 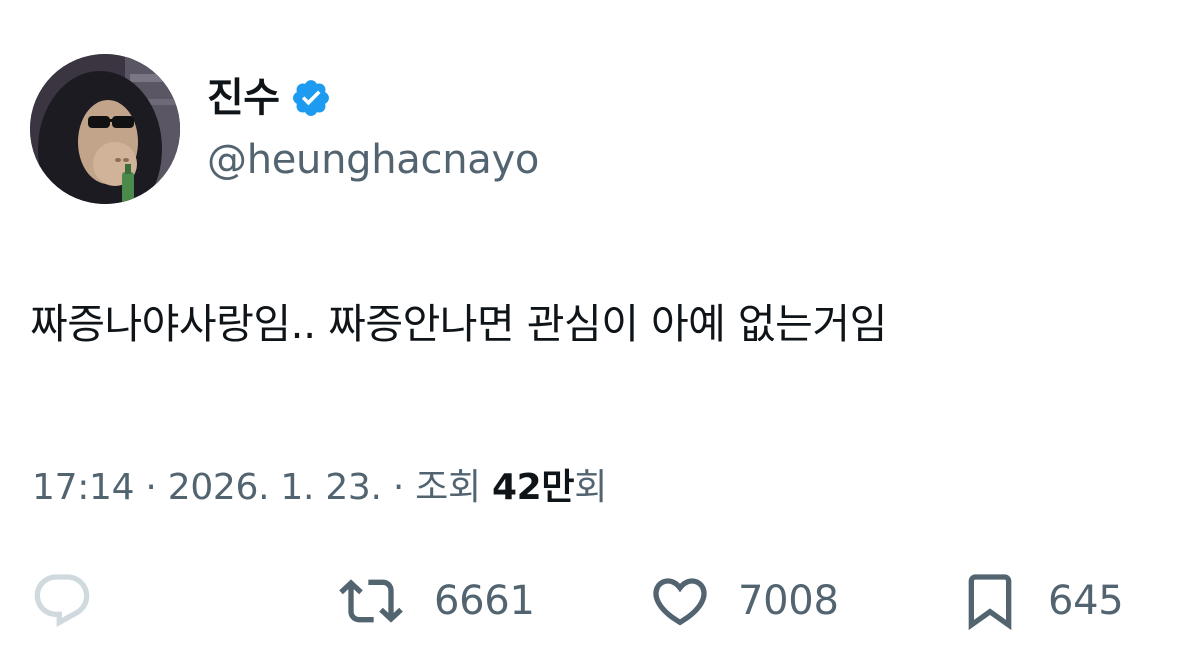 What do you see at coordinates (788, 601) in the screenshot?
I see `like-count: 7008` at bounding box center [788, 601].